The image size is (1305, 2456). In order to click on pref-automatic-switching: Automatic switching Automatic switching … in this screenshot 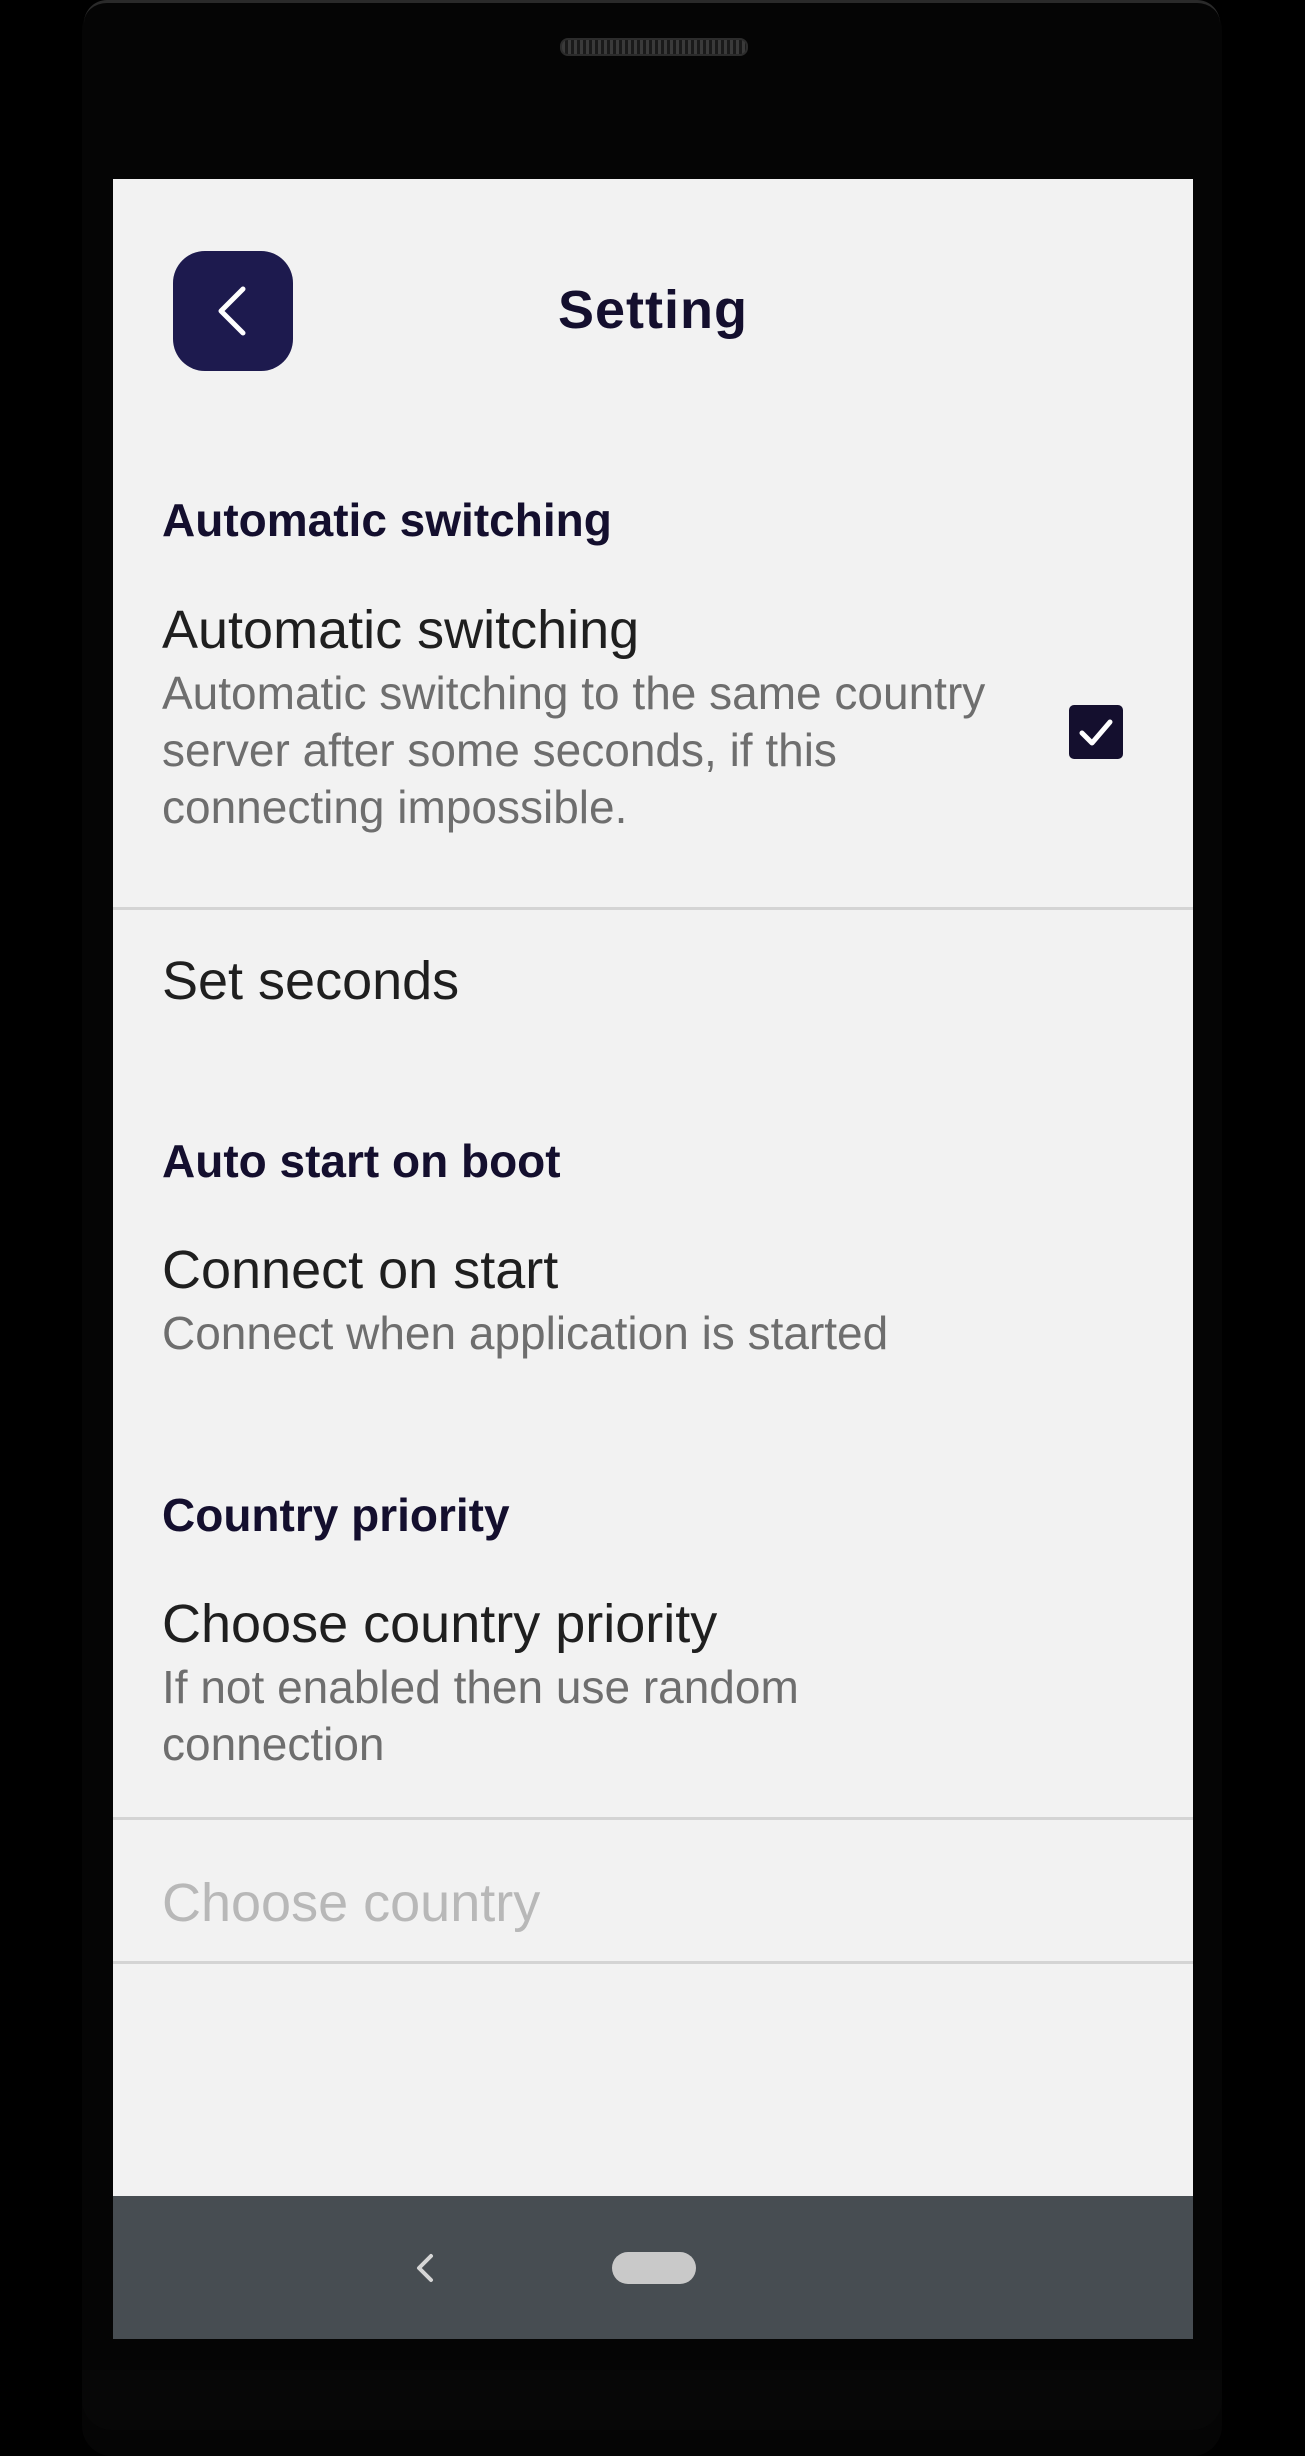, I will do `click(653, 749)`.